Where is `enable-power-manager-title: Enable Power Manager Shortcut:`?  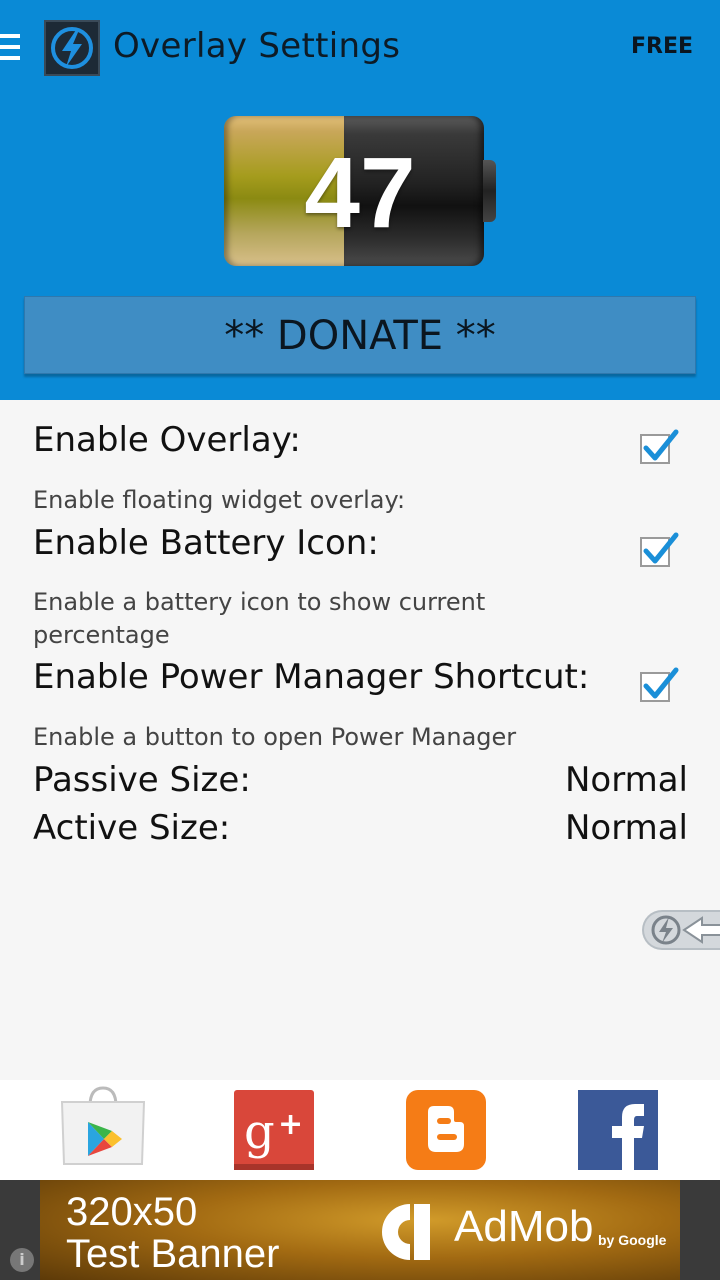 enable-power-manager-title: Enable Power Manager Shortcut: is located at coordinates (311, 677).